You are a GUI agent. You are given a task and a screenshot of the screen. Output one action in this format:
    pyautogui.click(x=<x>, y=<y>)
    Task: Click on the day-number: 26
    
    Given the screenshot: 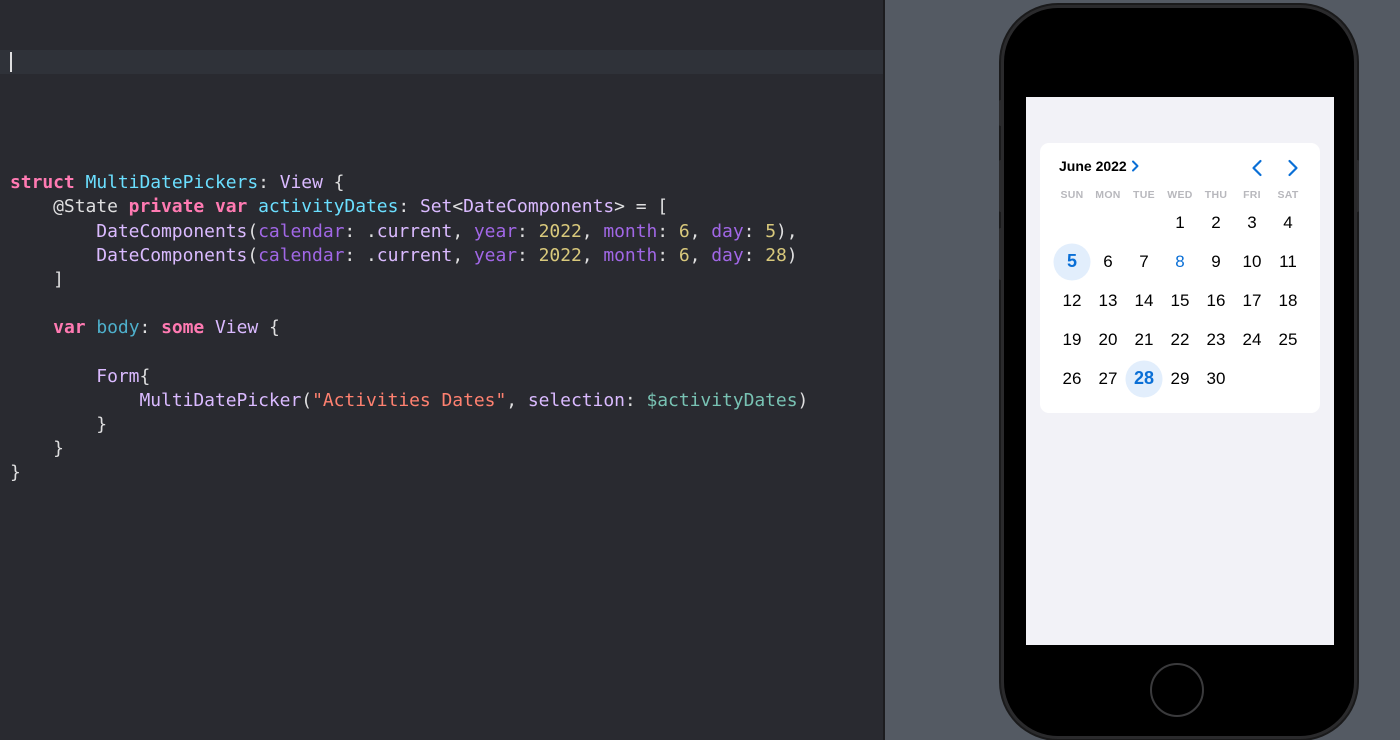 What is the action you would take?
    pyautogui.click(x=1072, y=378)
    